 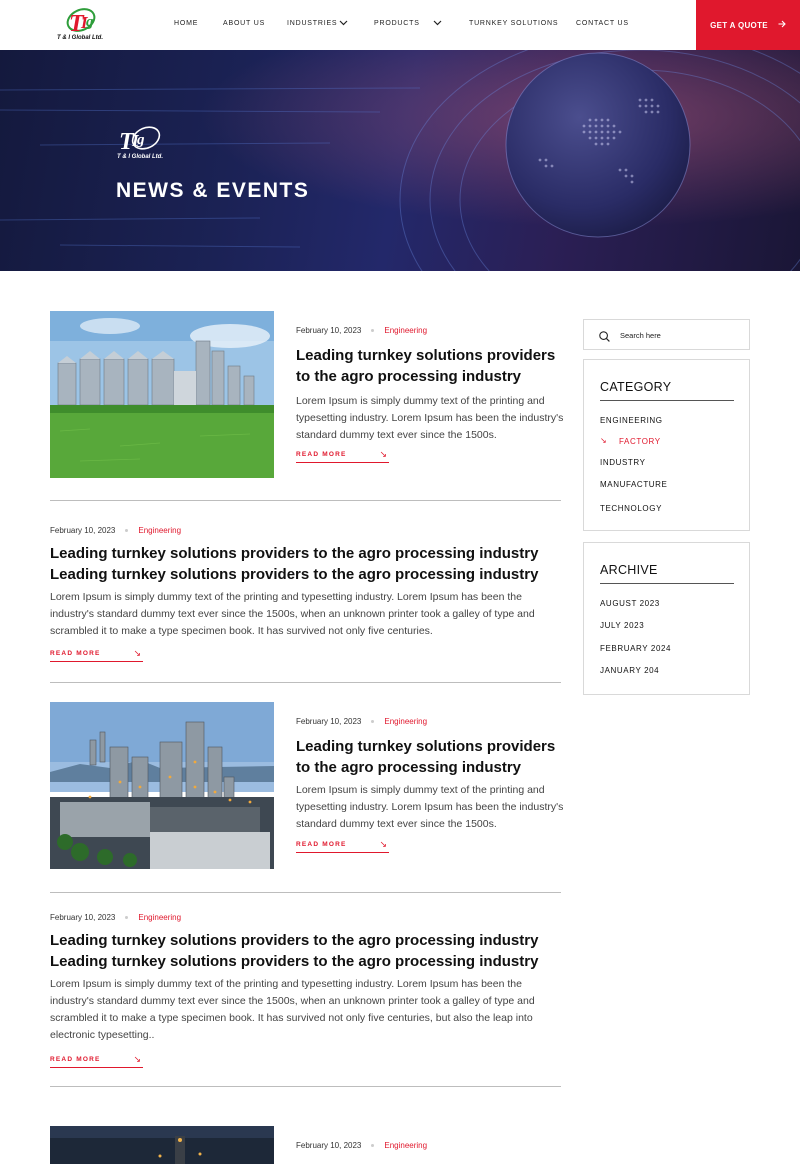 What do you see at coordinates (739, 25) in the screenshot?
I see `get-a-quote-label: GET A QUOTE` at bounding box center [739, 25].